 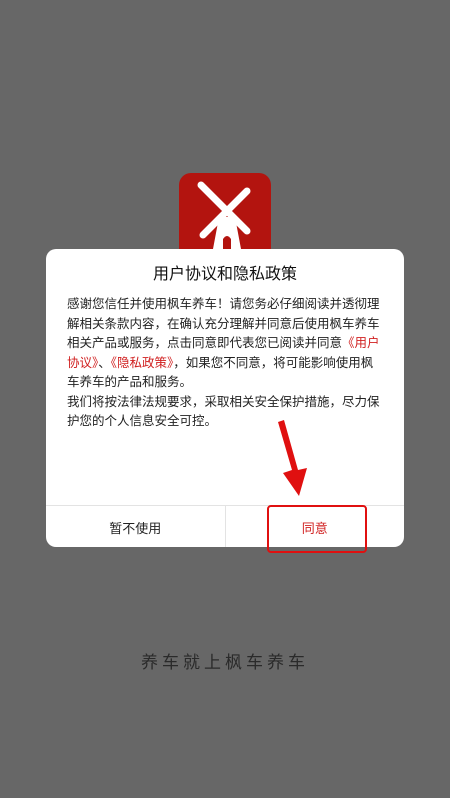 I want to click on privacy-policy-link: 《隐私政策》, so click(x=142, y=362).